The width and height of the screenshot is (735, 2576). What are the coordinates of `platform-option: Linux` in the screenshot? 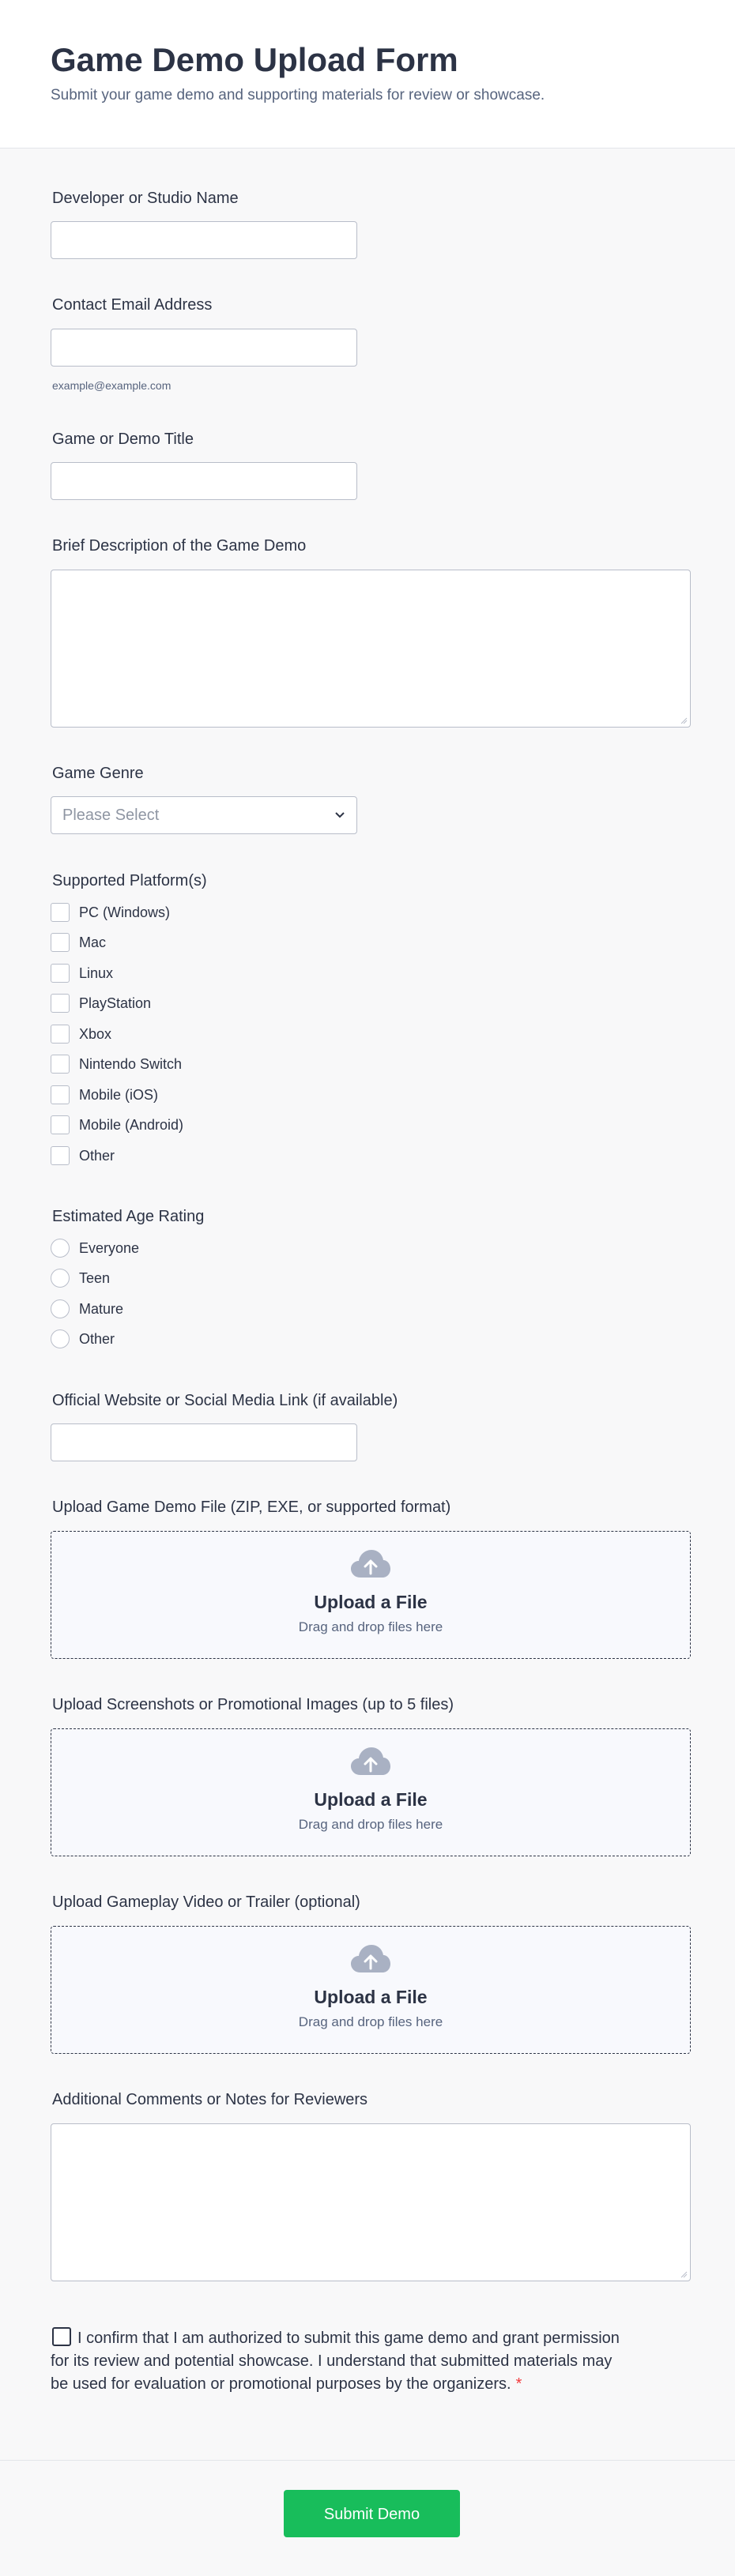 It's located at (82, 973).